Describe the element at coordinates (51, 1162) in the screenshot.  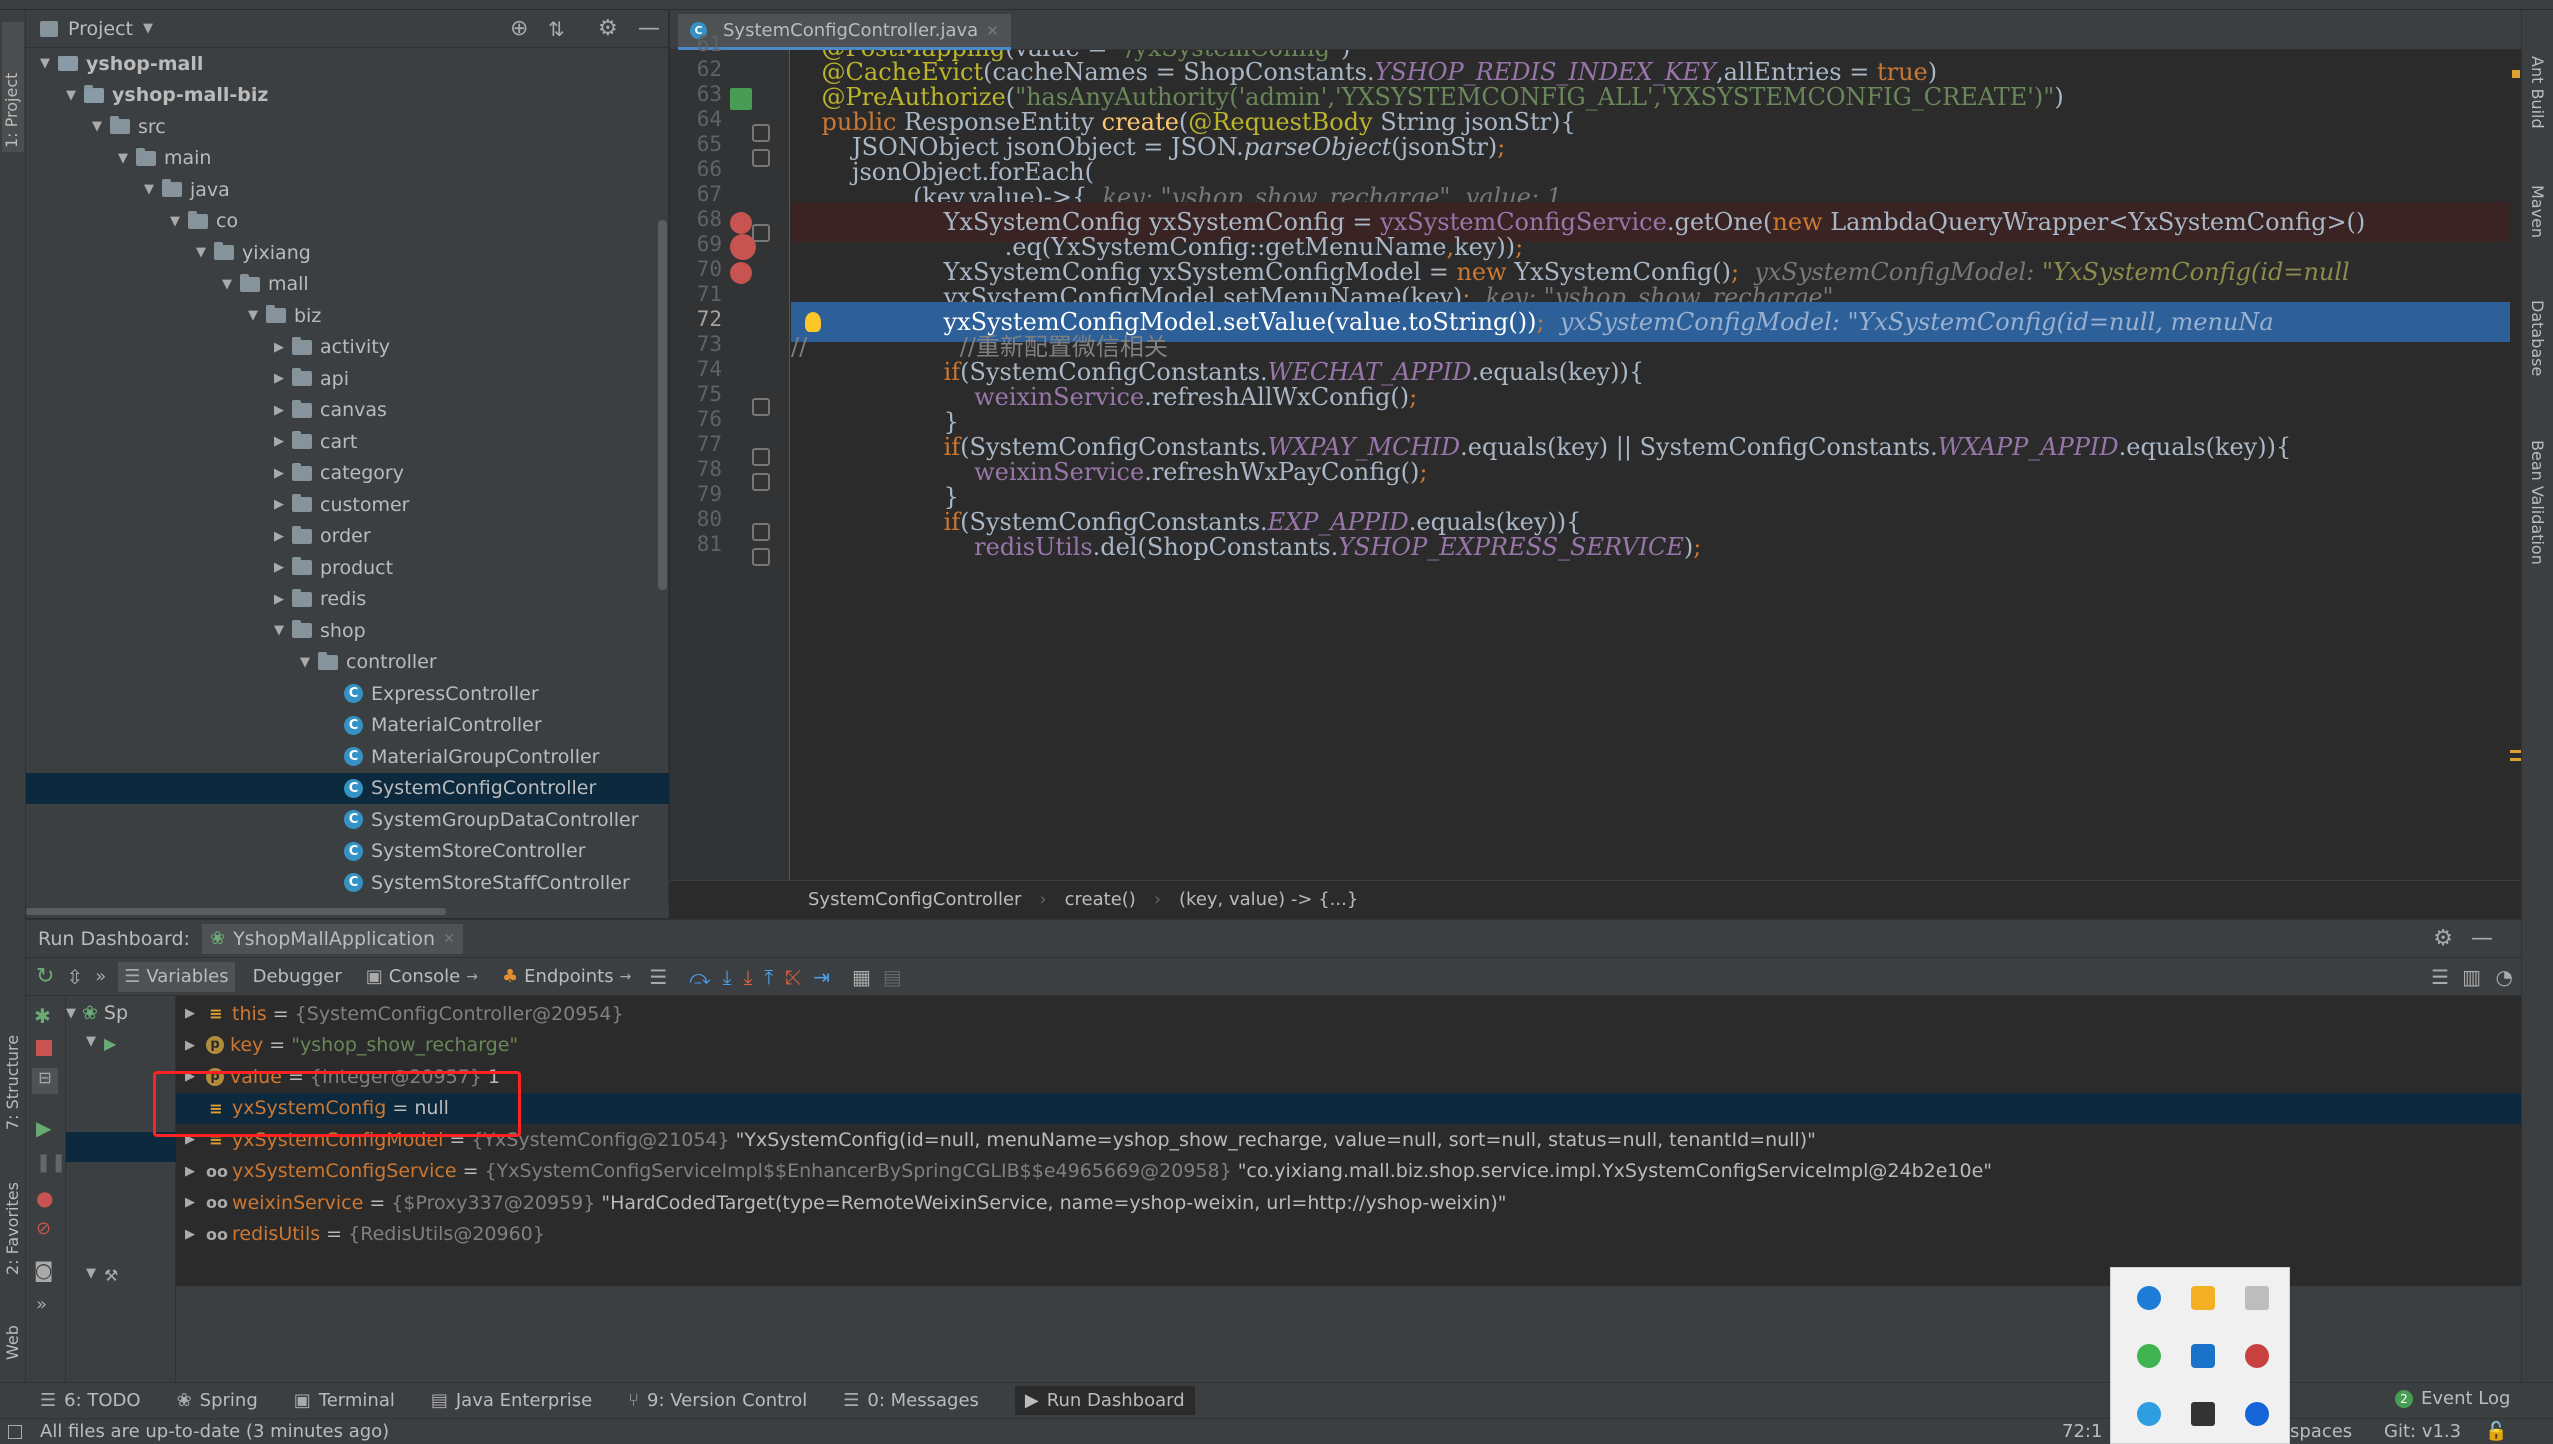
I see `pause-icon: ❚❚` at that location.